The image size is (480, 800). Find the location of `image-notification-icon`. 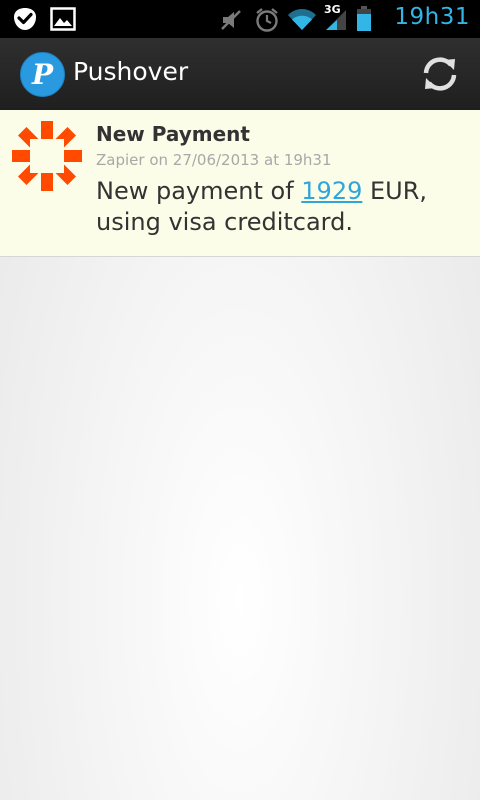

image-notification-icon is located at coordinates (63, 19).